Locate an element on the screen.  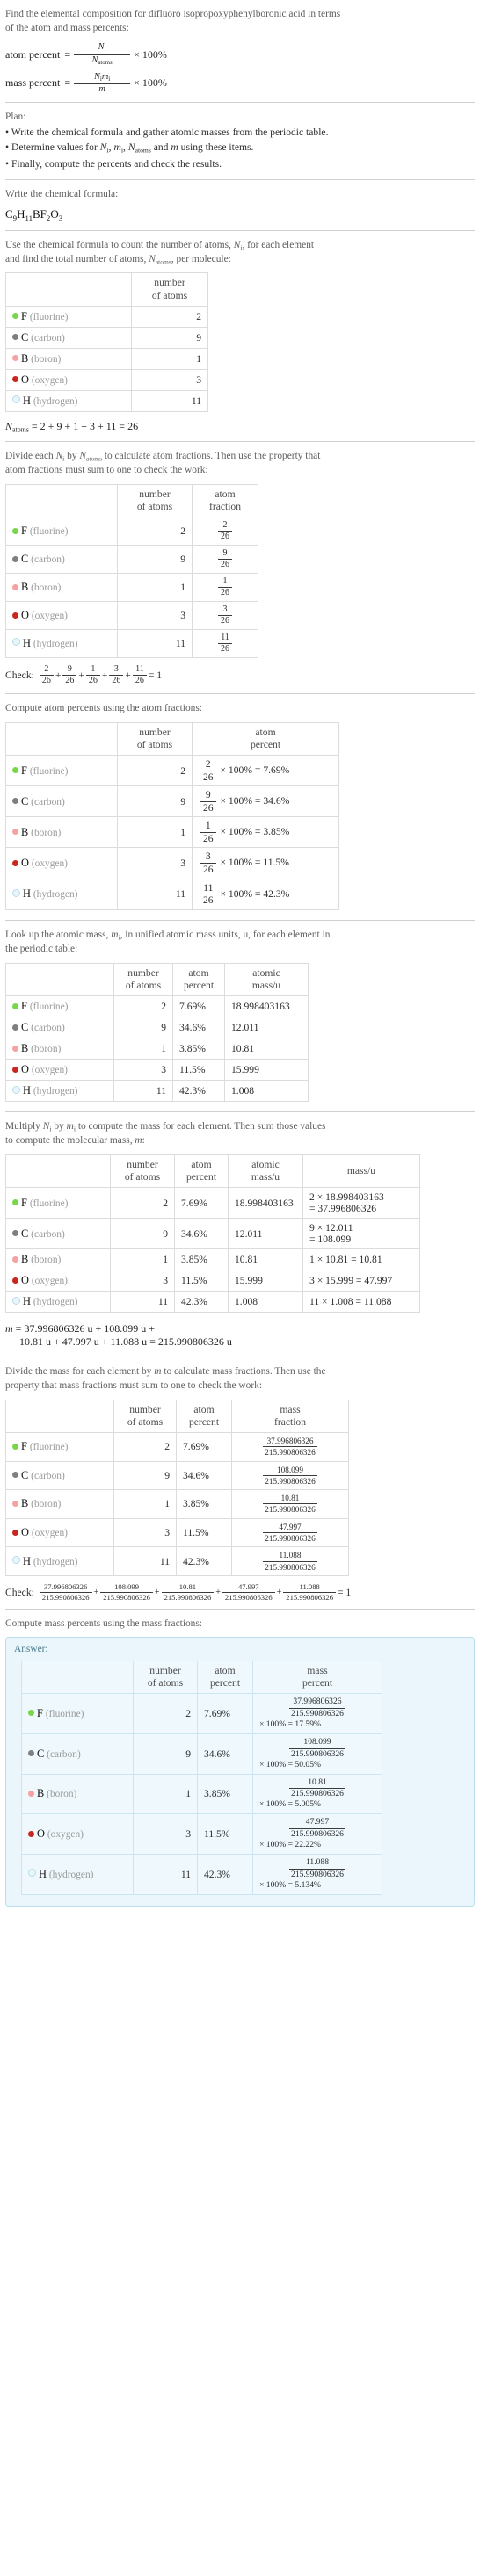
fraction-numerator: 1 is located at coordinates (93, 668).